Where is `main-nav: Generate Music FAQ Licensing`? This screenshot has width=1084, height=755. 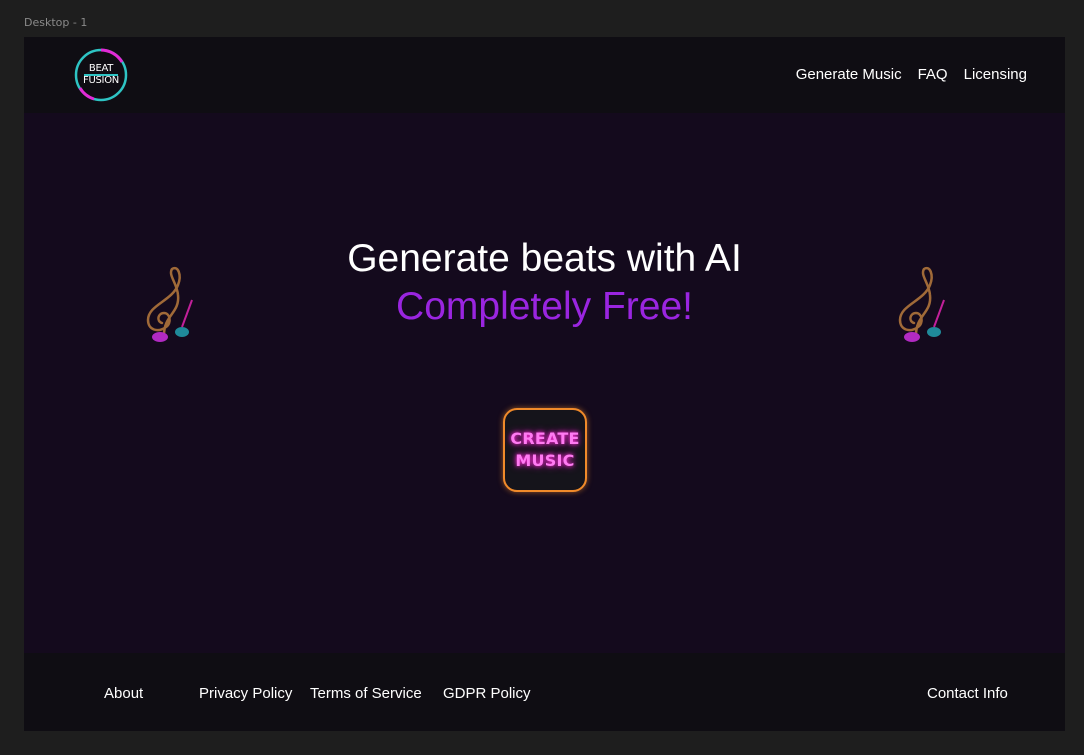
main-nav: Generate Music FAQ Licensing is located at coordinates (911, 74).